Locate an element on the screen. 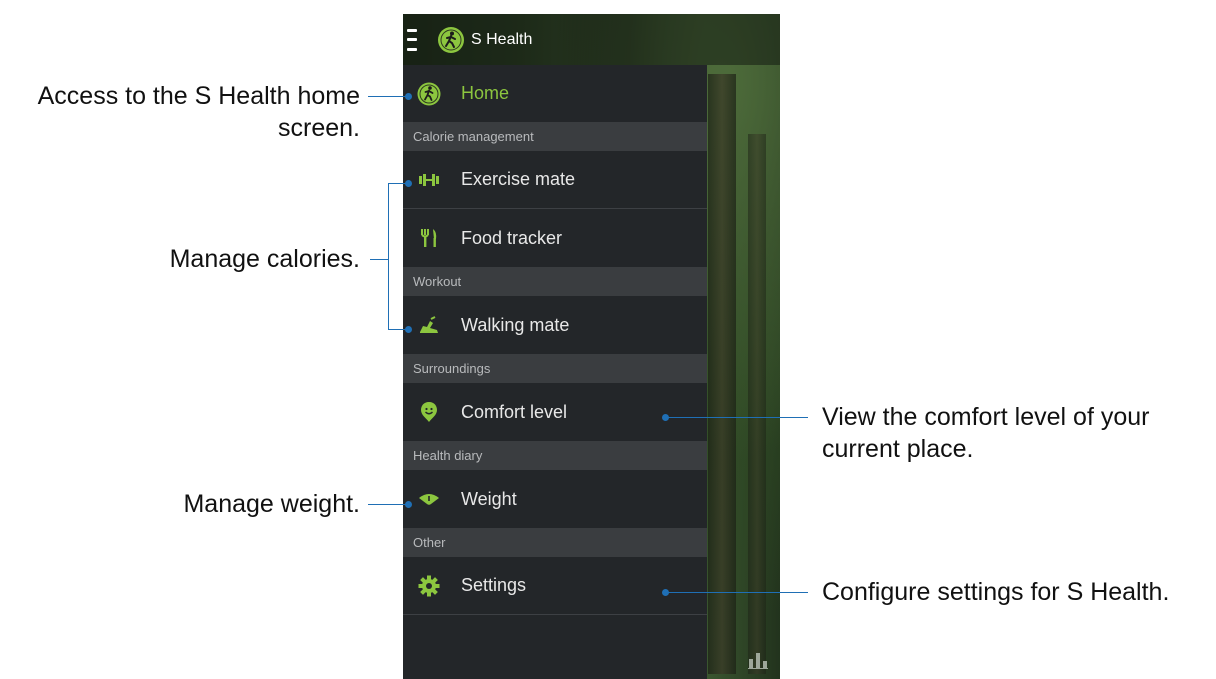  leader-dot-walking is located at coordinates (408, 329).